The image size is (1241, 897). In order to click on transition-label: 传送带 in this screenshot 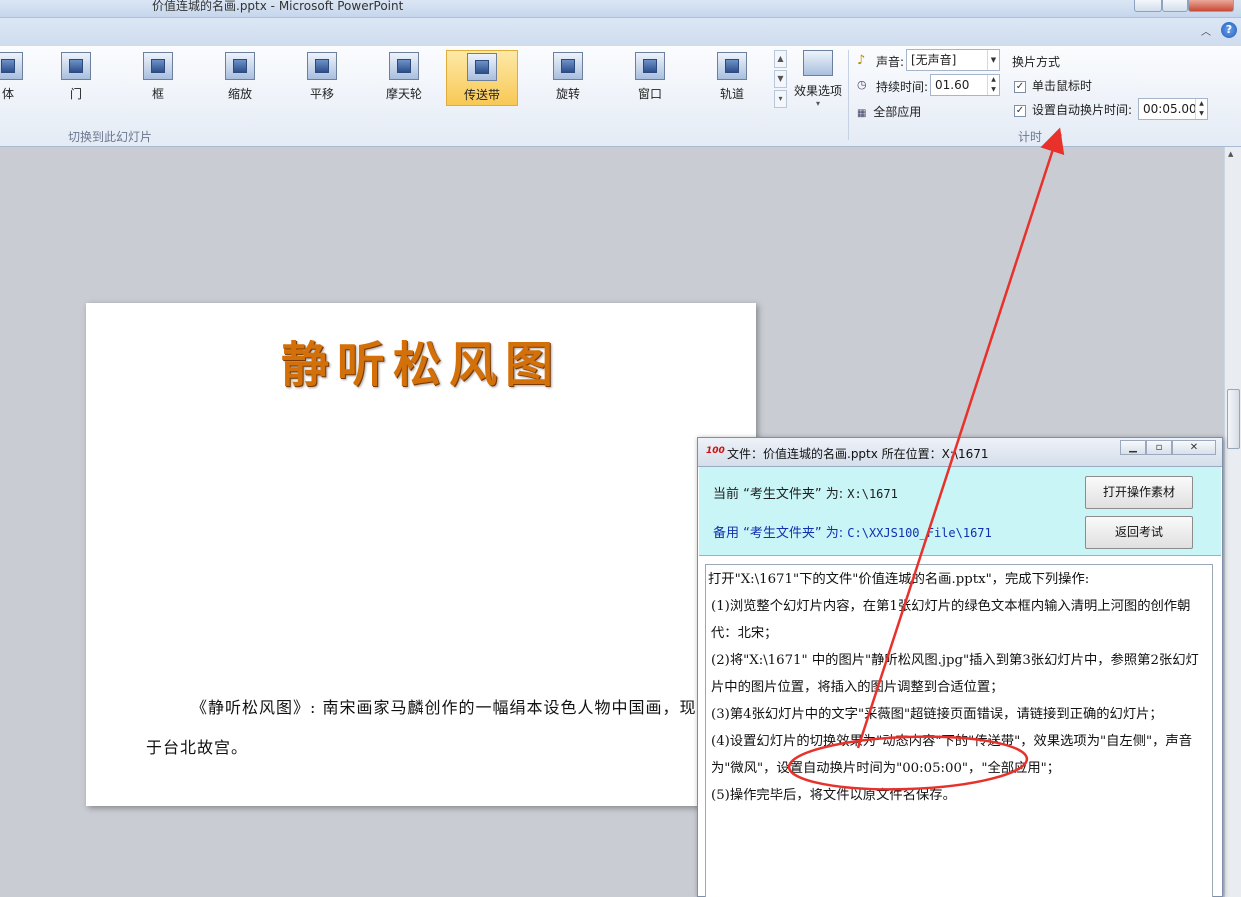, I will do `click(481, 95)`.